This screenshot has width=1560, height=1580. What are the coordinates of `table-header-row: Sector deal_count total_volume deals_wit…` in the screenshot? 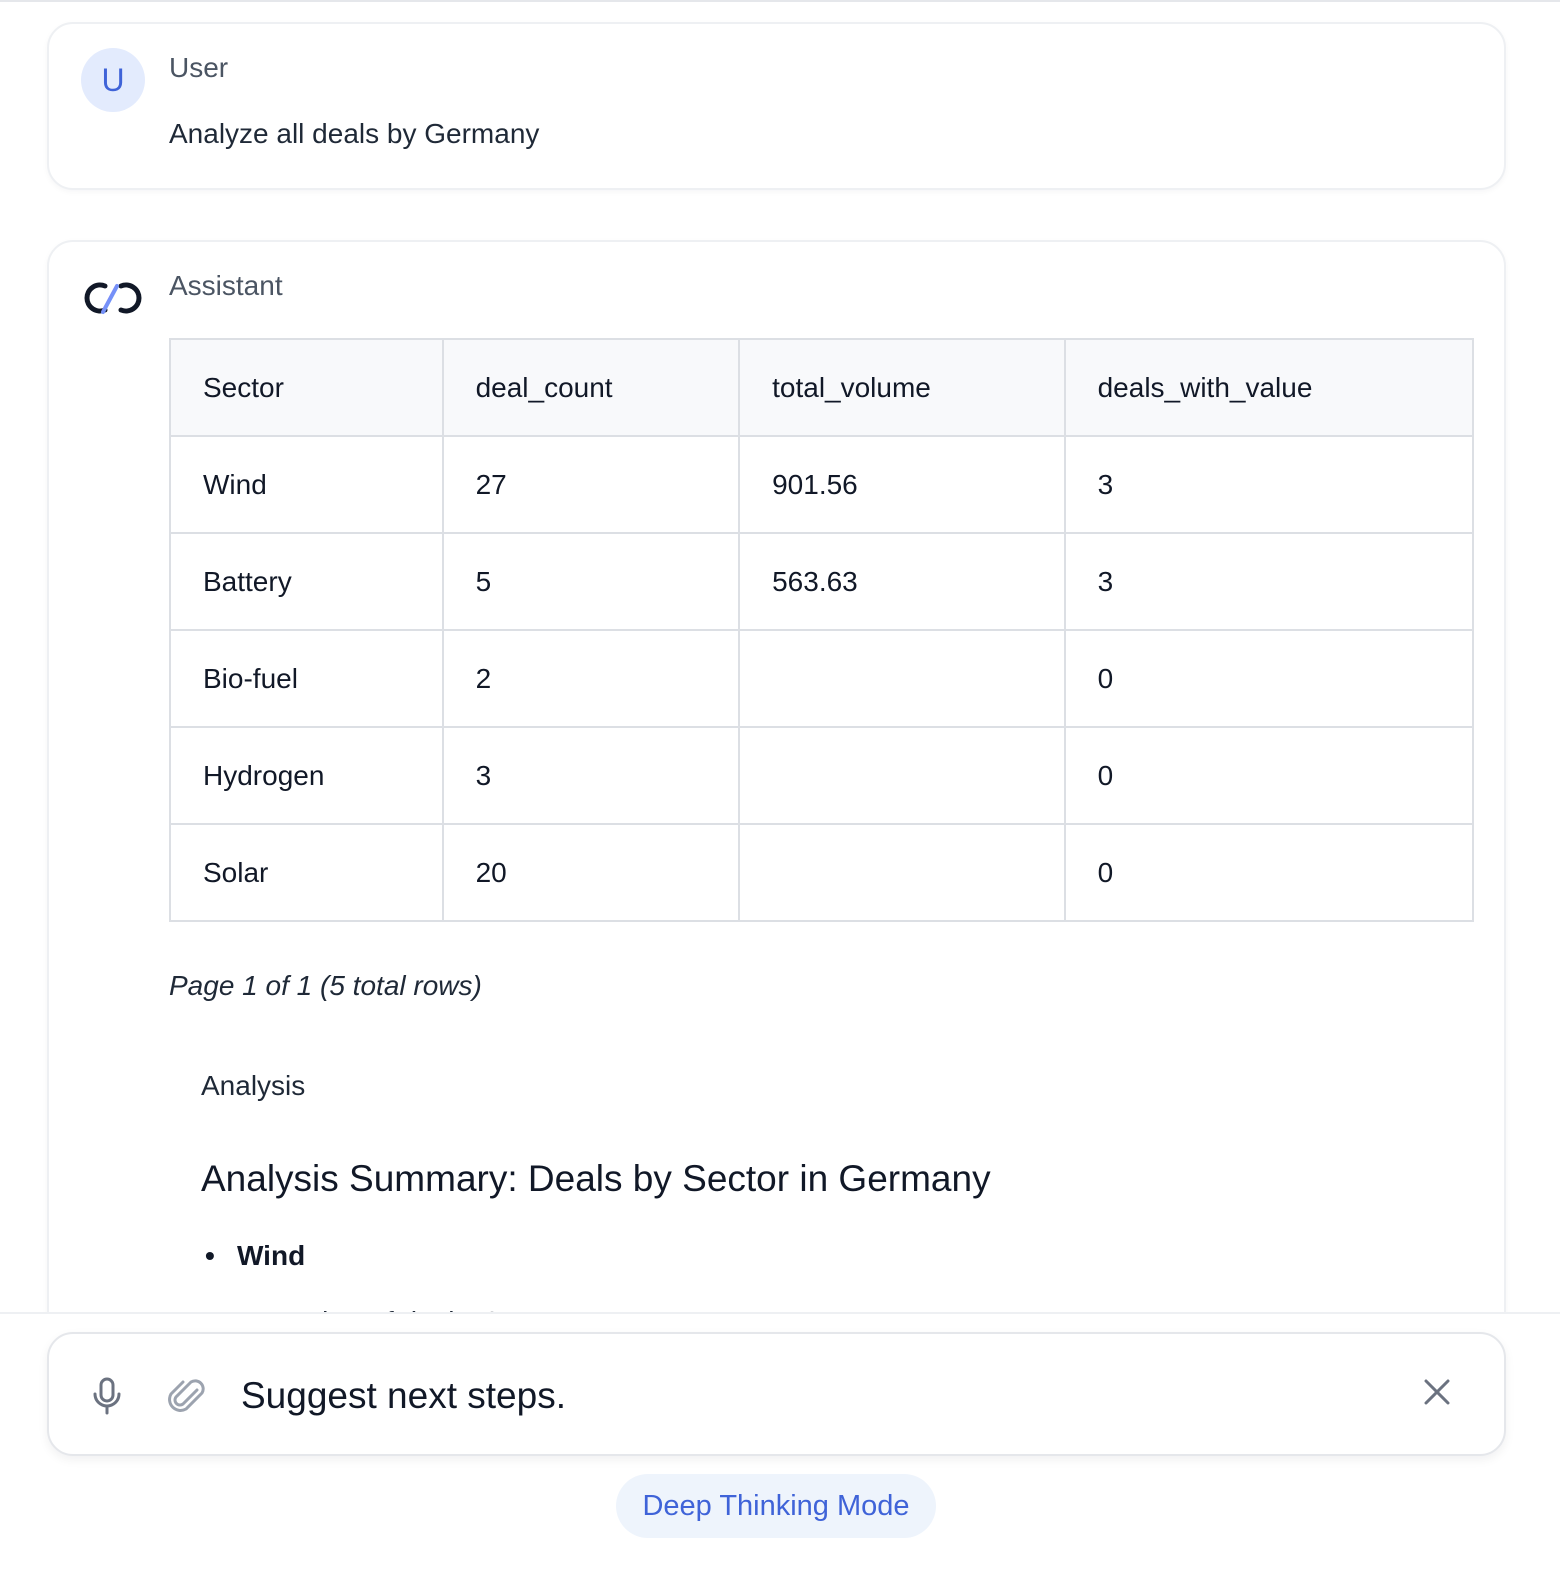 It's located at (822, 387).